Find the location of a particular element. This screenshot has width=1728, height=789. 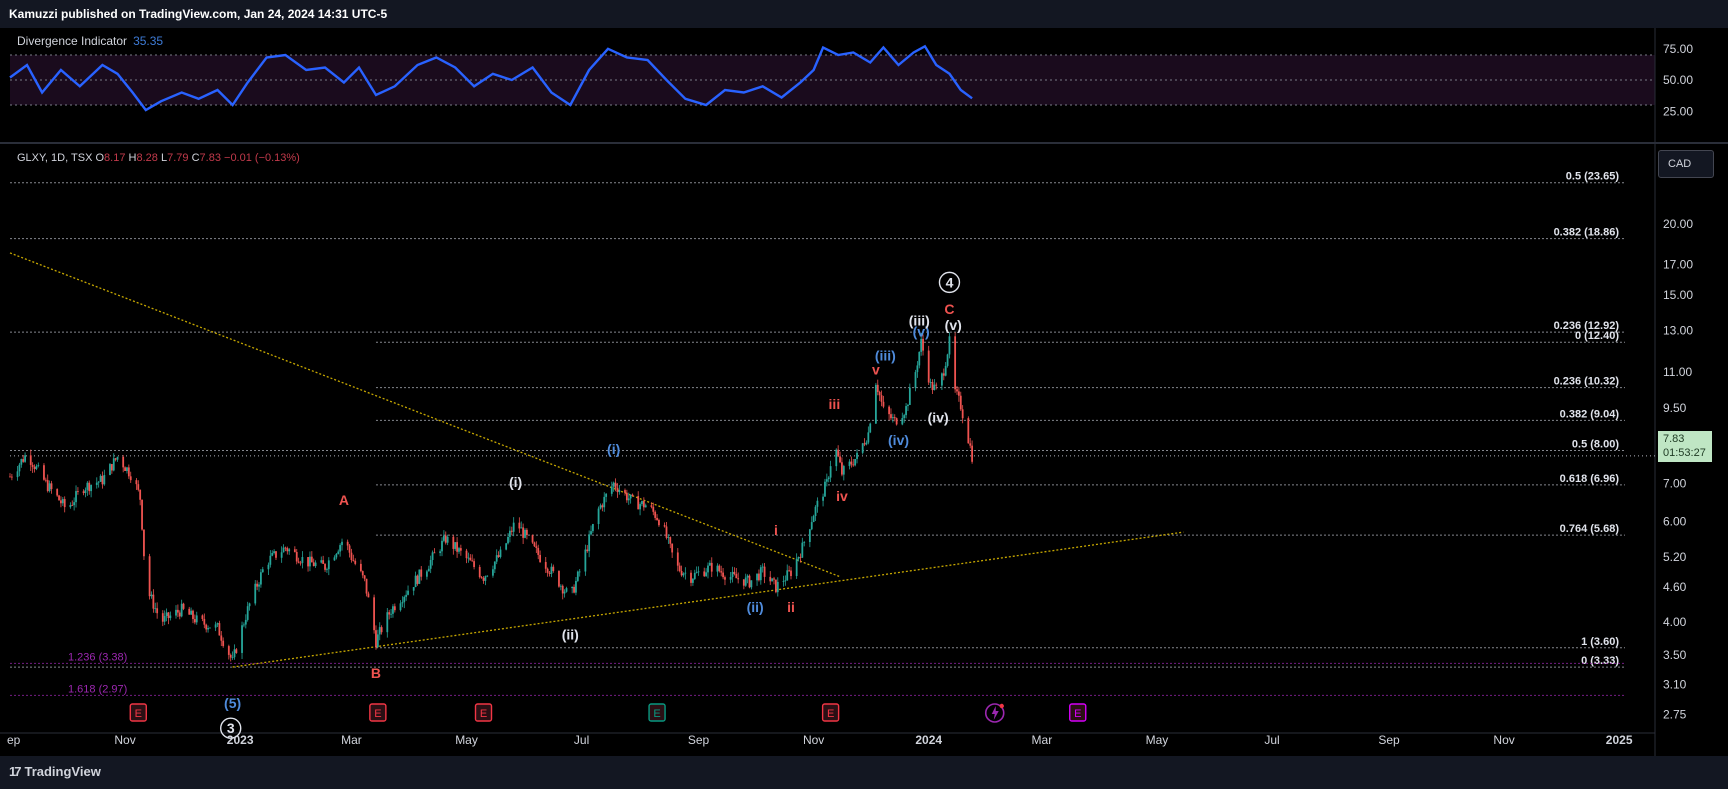

wave-label: 4 is located at coordinates (950, 282).